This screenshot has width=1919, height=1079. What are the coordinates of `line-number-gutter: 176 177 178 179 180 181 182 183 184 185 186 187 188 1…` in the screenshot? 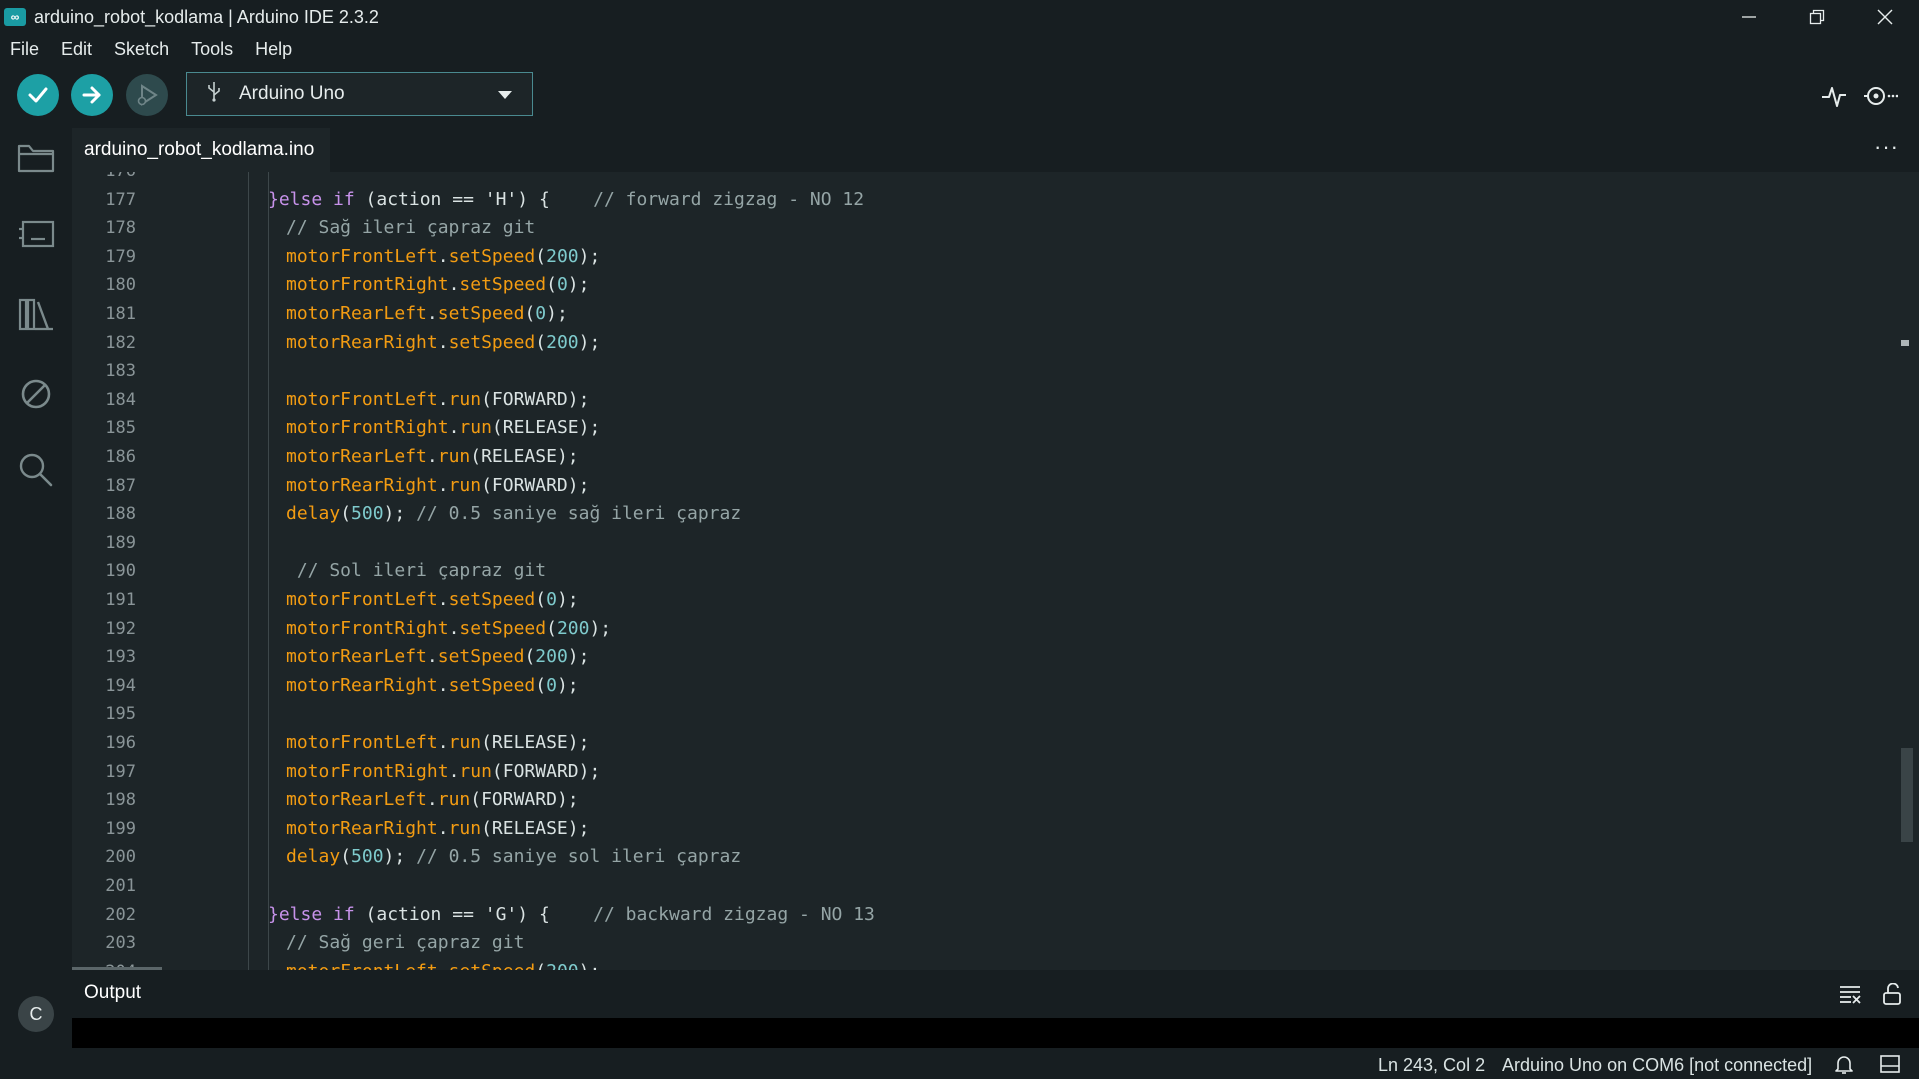 It's located at (117, 571).